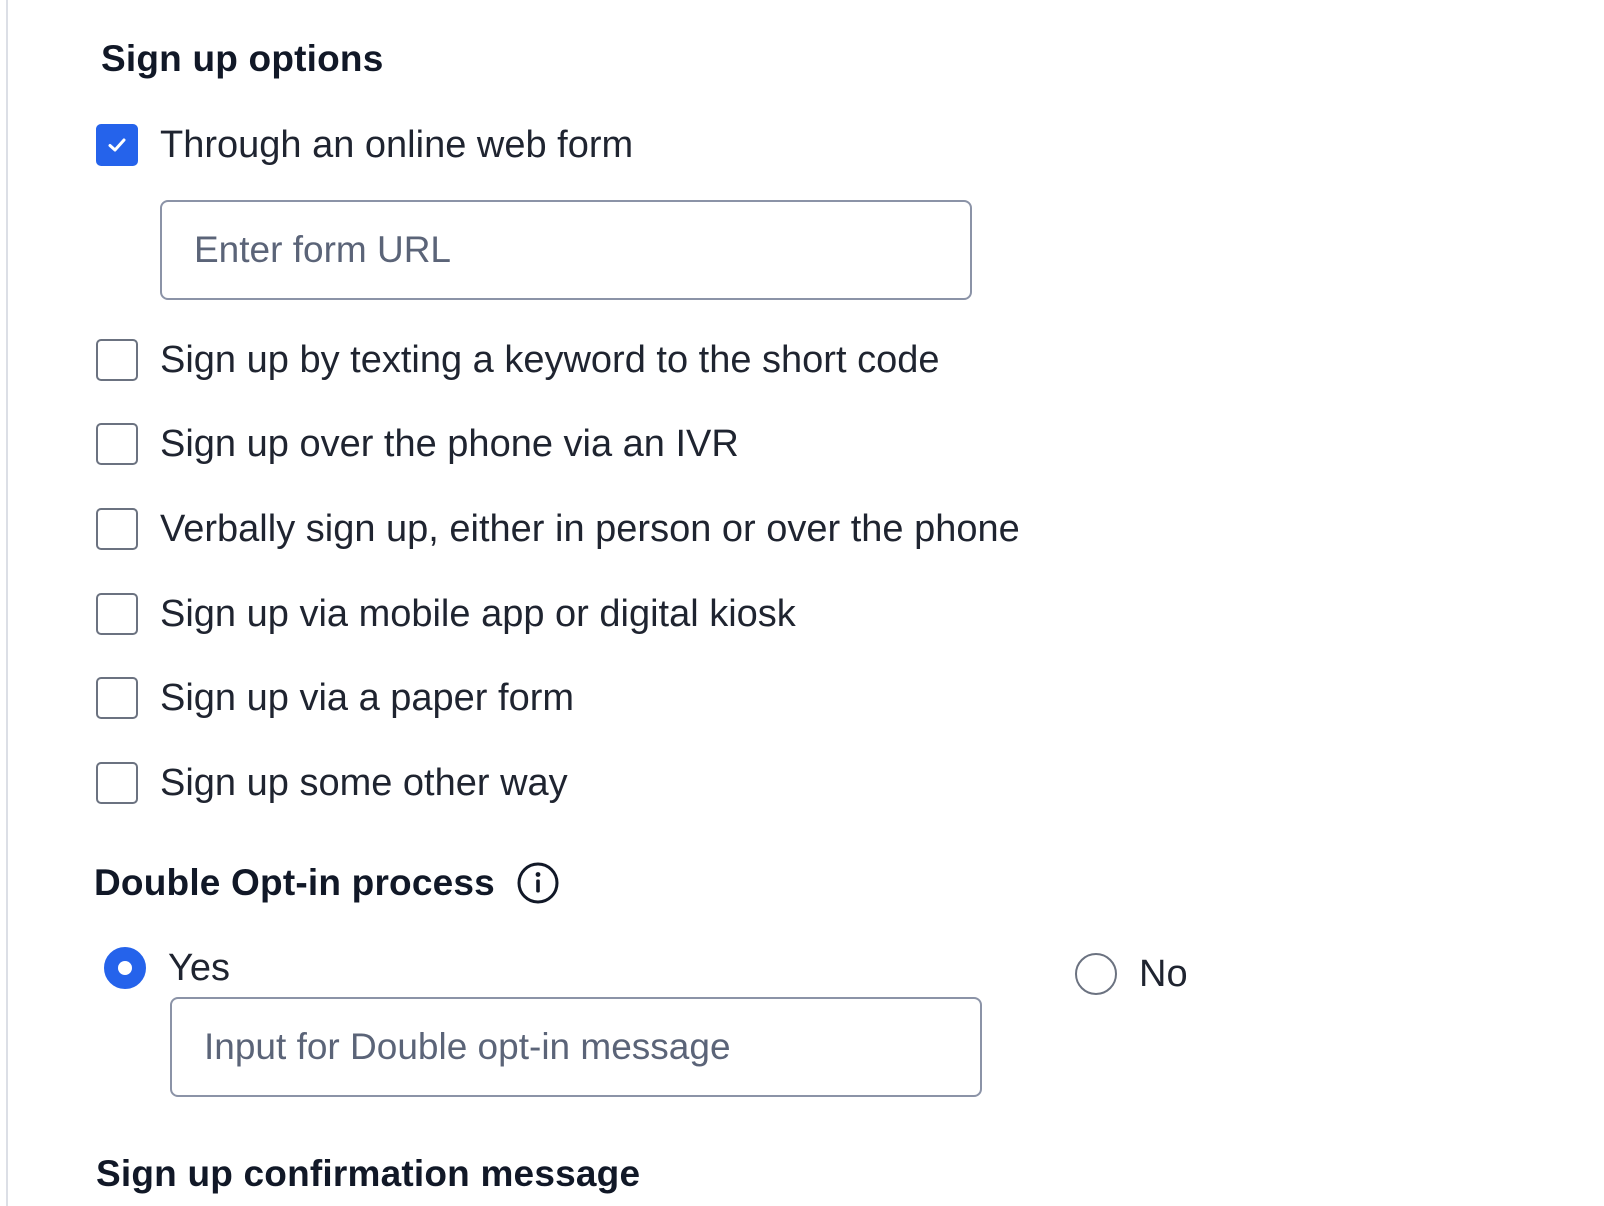 Image resolution: width=1604 pixels, height=1206 pixels. I want to click on option-paper-form: Sign up via a paper form, so click(335, 698).